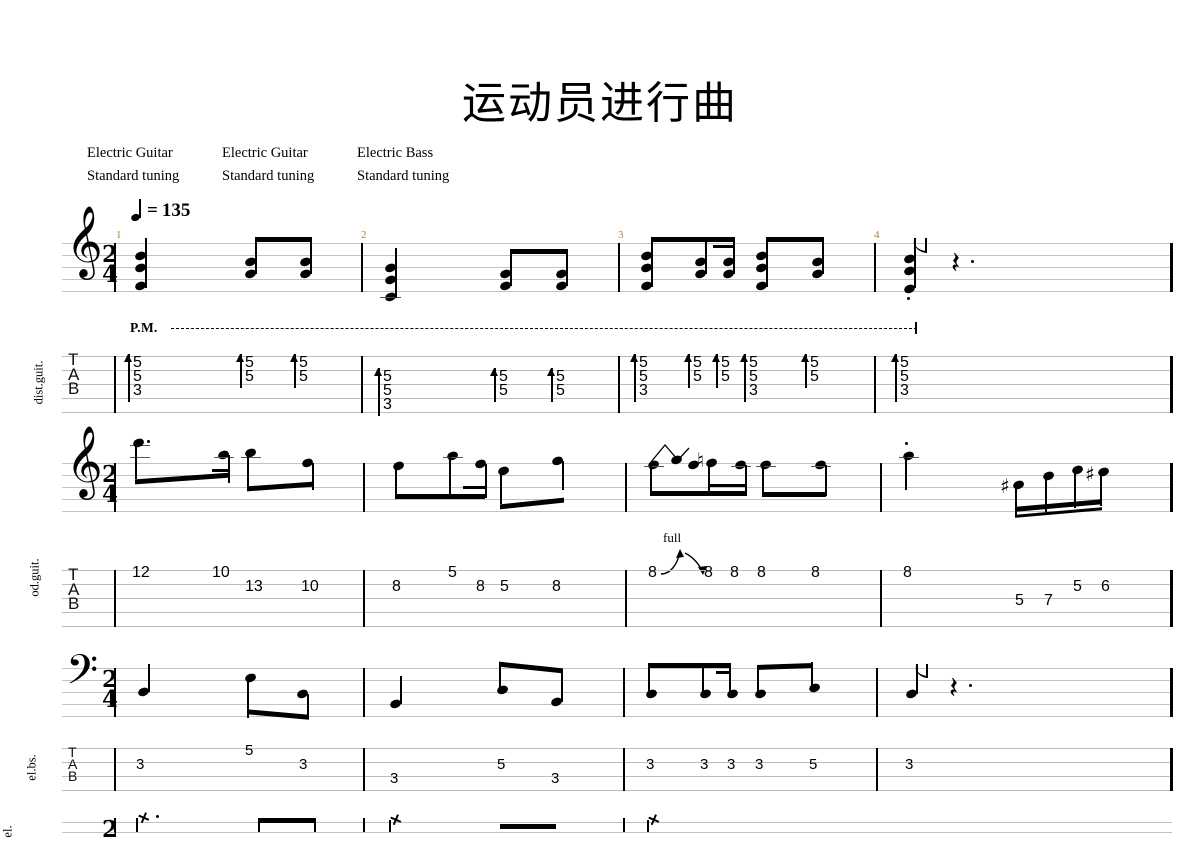  What do you see at coordinates (395, 153) in the screenshot?
I see `instrument-name: Electric Bass` at bounding box center [395, 153].